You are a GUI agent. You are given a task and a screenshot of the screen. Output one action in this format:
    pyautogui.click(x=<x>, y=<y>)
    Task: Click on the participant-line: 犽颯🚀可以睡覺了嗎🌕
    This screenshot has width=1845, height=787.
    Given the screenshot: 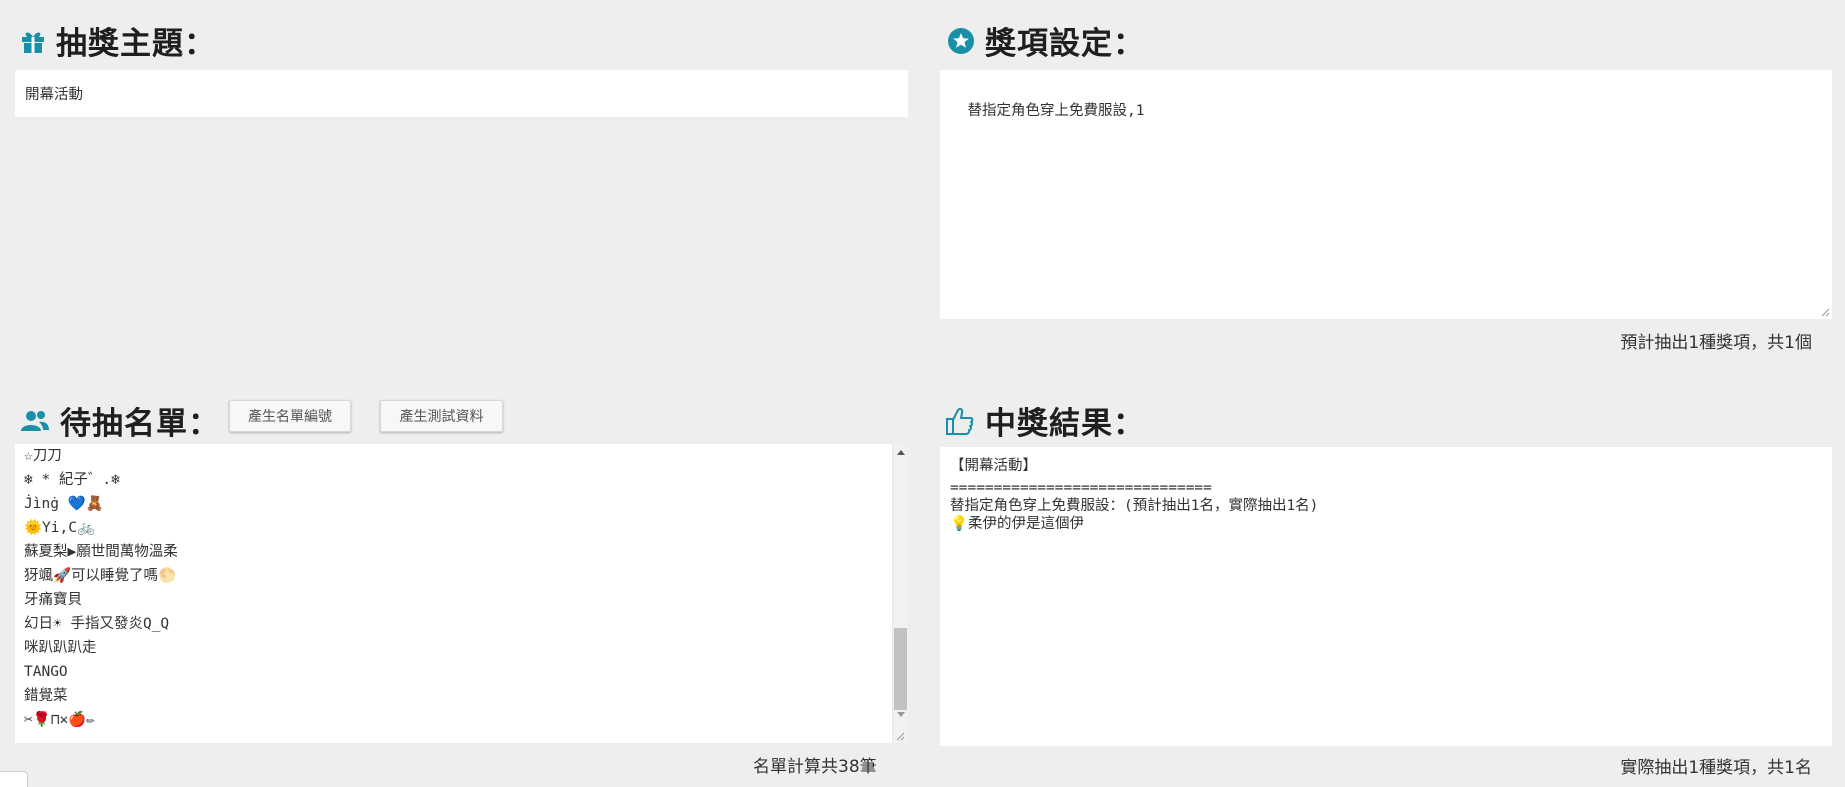 What is the action you would take?
    pyautogui.click(x=100, y=576)
    